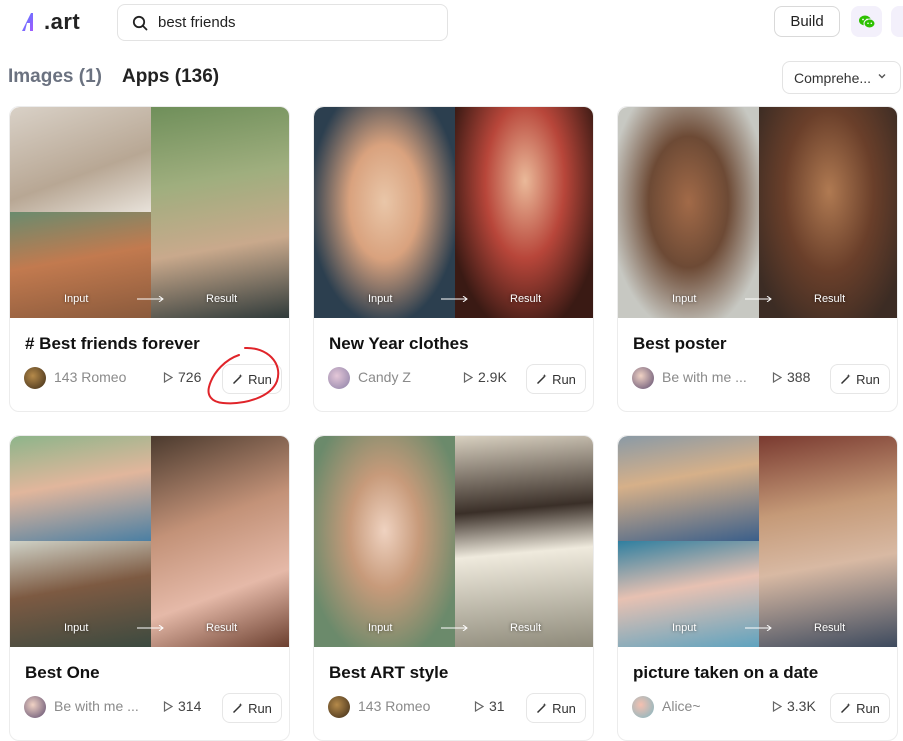  Describe the element at coordinates (282, 22) in the screenshot. I see `search-bar: best friends` at that location.